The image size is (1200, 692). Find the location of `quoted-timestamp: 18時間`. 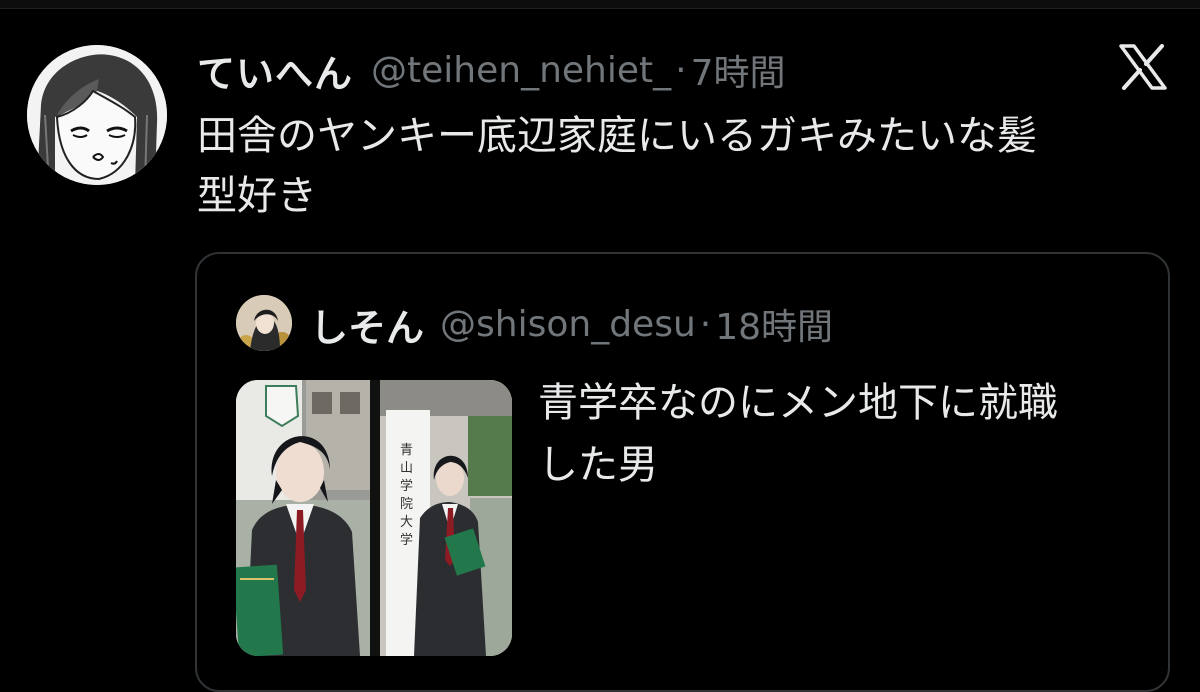

quoted-timestamp: 18時間 is located at coordinates (774, 324).